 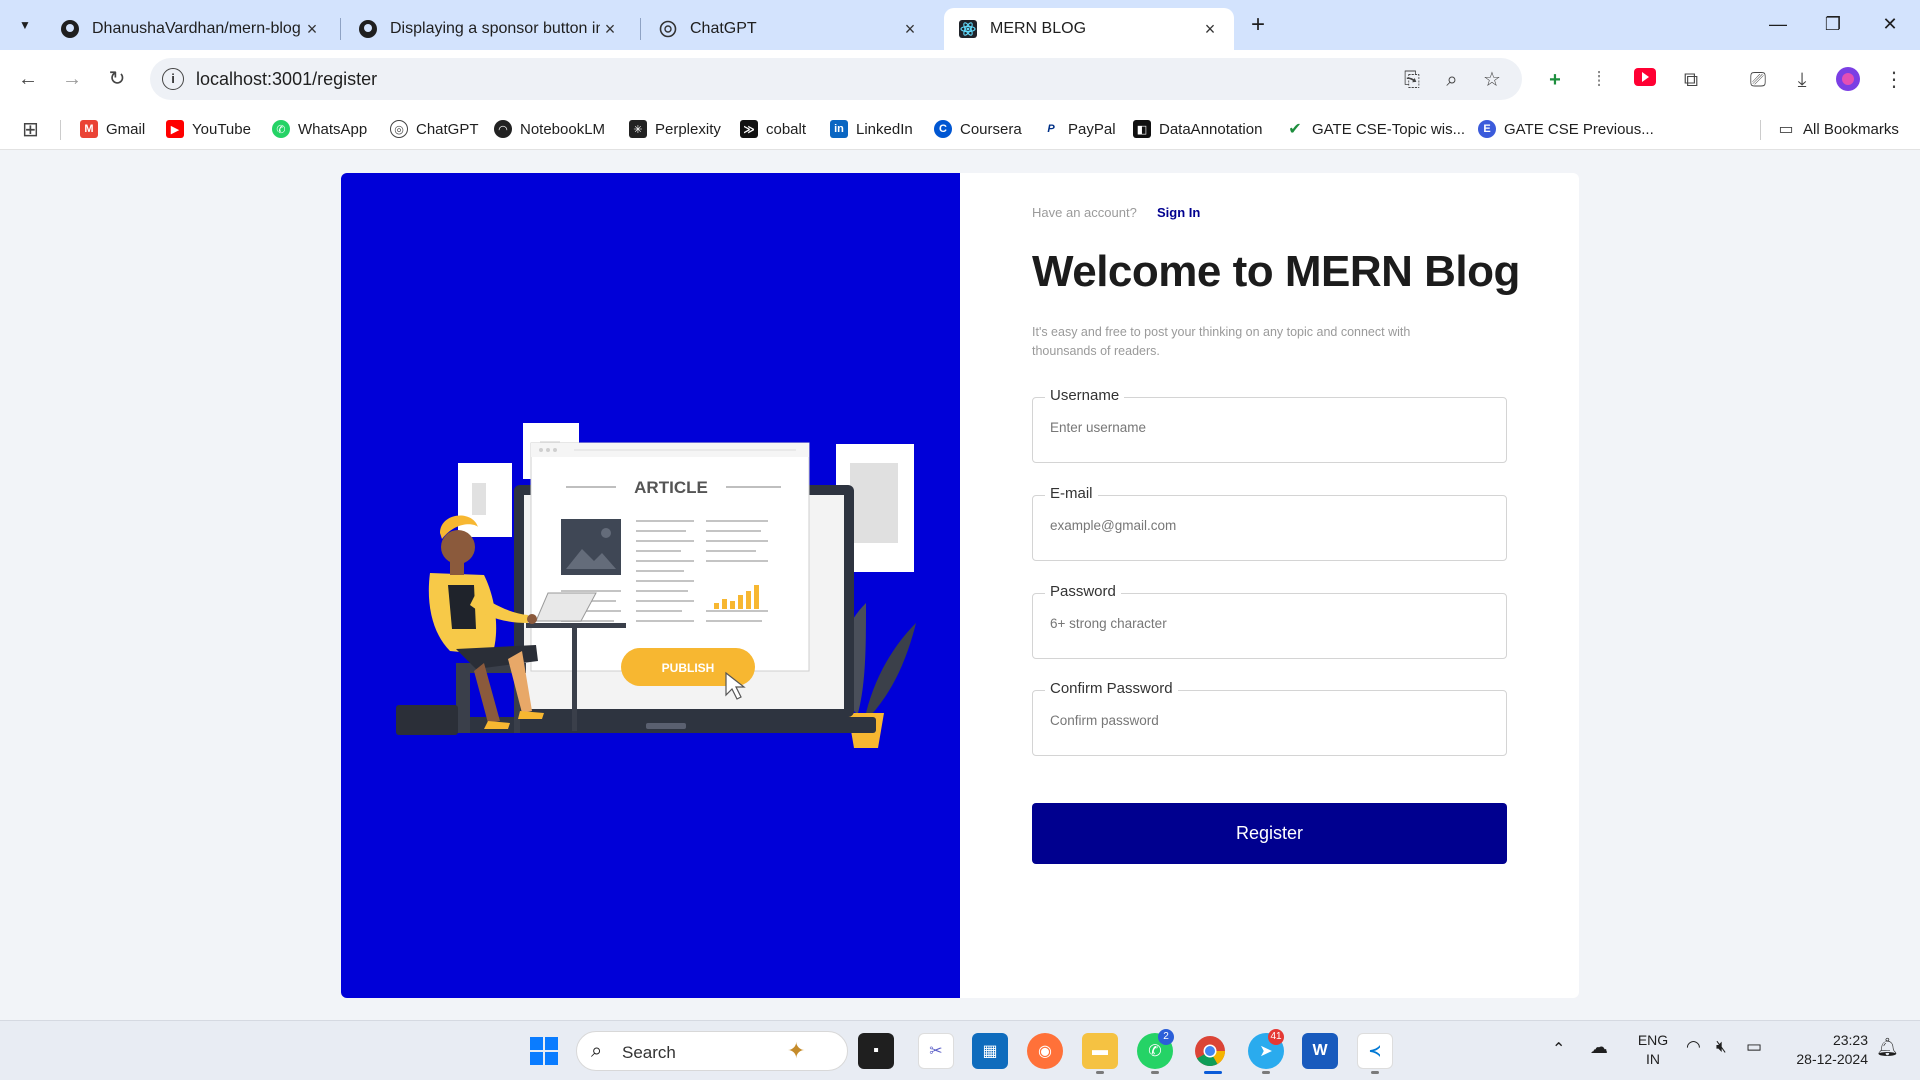 What do you see at coordinates (319, 129) in the screenshot?
I see `bookmark-whatsapp: ✆ WhatsApp` at bounding box center [319, 129].